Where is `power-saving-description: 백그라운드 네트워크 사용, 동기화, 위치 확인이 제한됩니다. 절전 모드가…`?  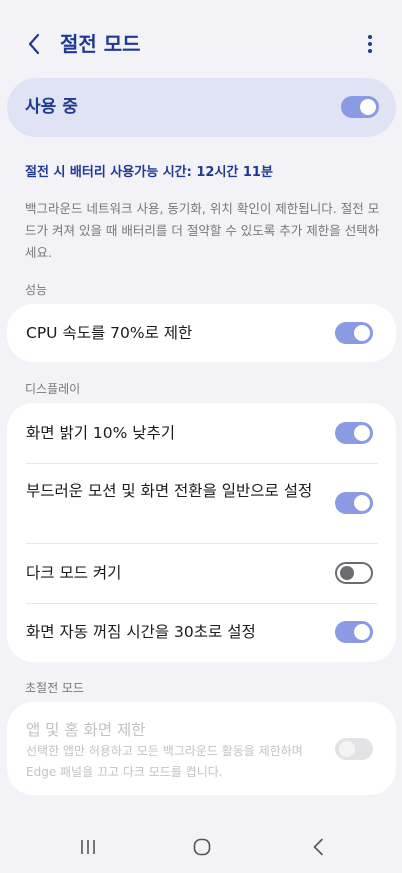
power-saving-description: 백그라운드 네트워크 사용, 동기화, 위치 확인이 제한됩니다. 절전 모드가… is located at coordinates (202, 230).